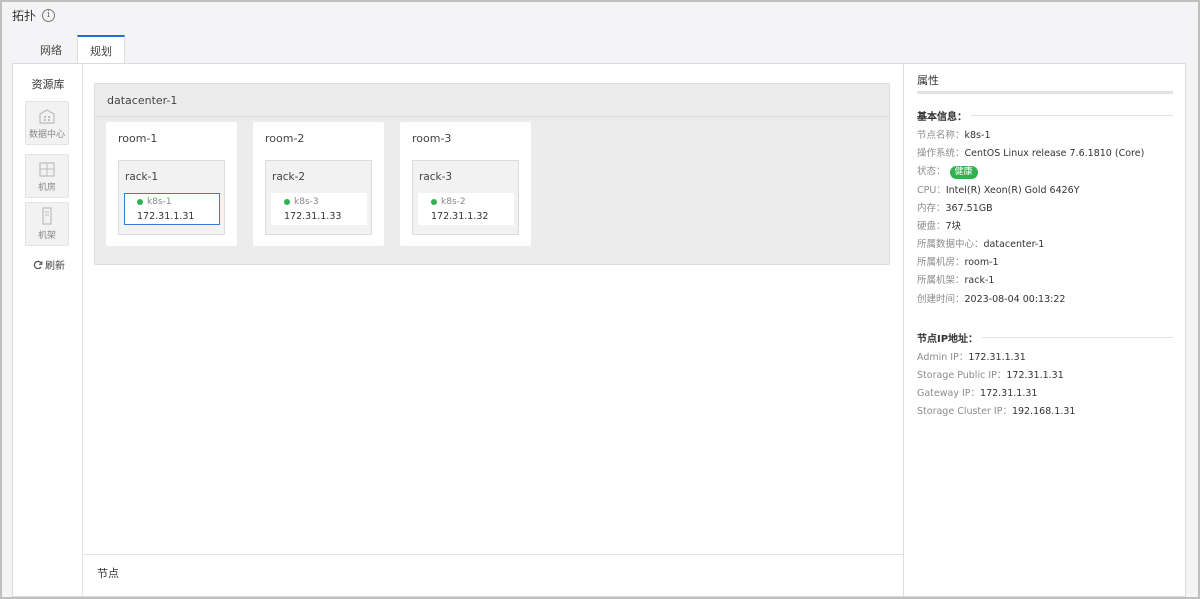 This screenshot has height=599, width=1200. I want to click on prop-node-name: 节点名称：k8s-1, so click(953, 134).